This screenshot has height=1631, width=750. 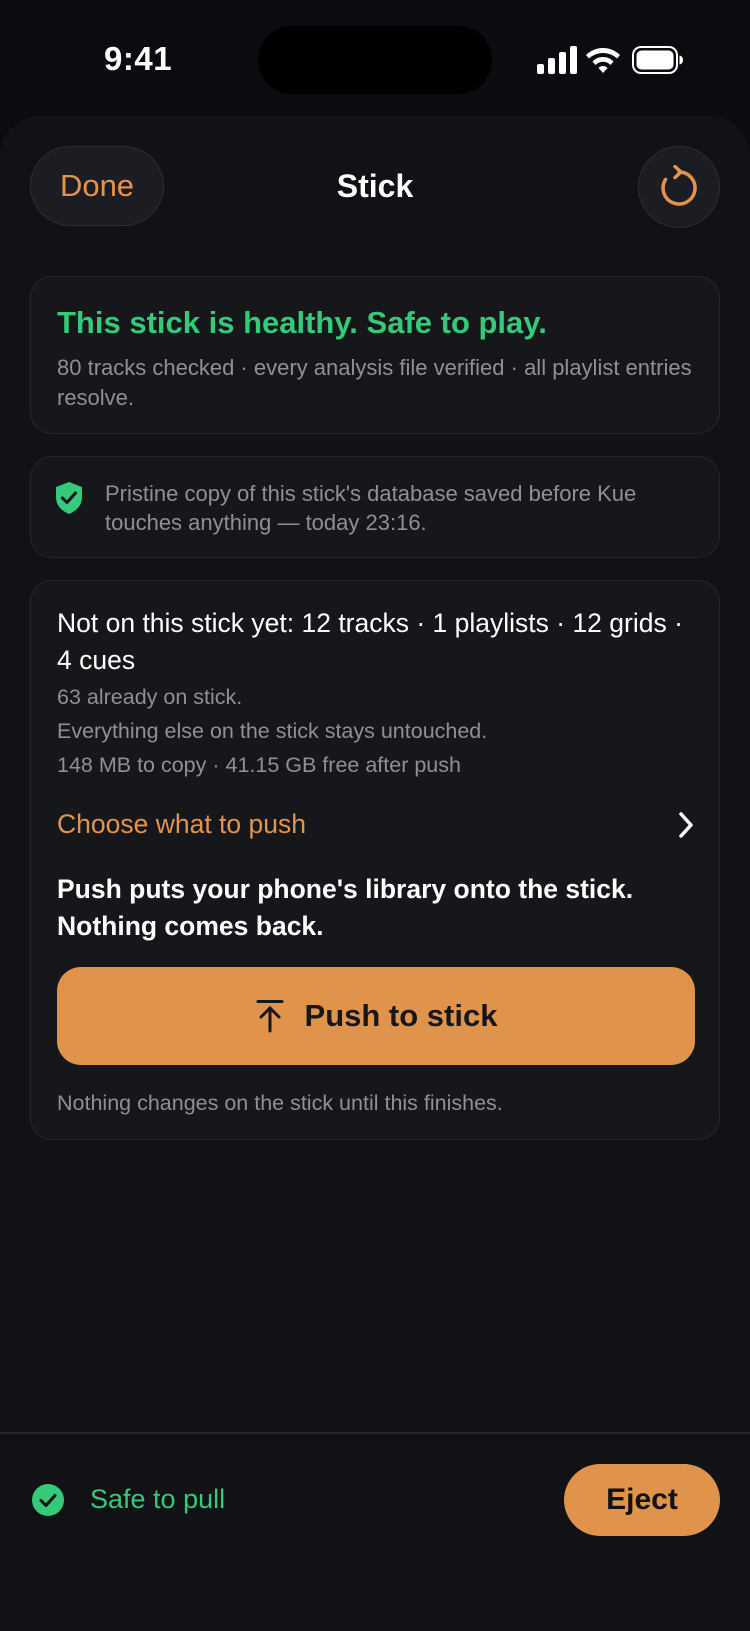 What do you see at coordinates (138, 58) in the screenshot?
I see `status-time: 9:41` at bounding box center [138, 58].